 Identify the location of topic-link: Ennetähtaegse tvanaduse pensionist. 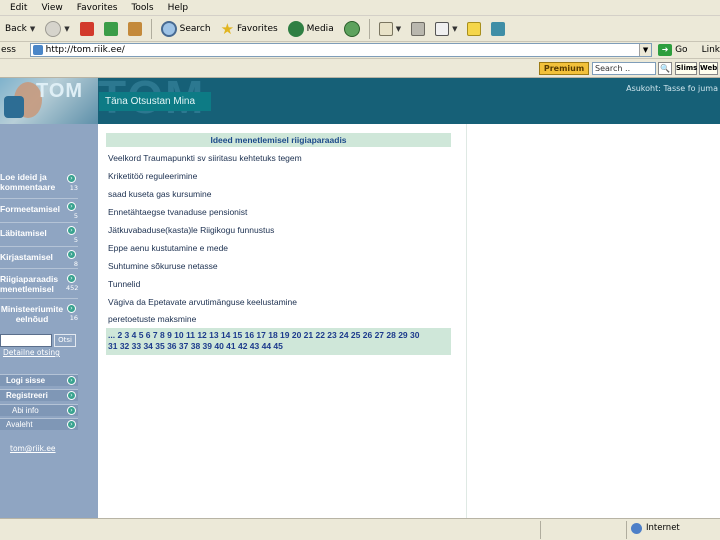
(278, 212).